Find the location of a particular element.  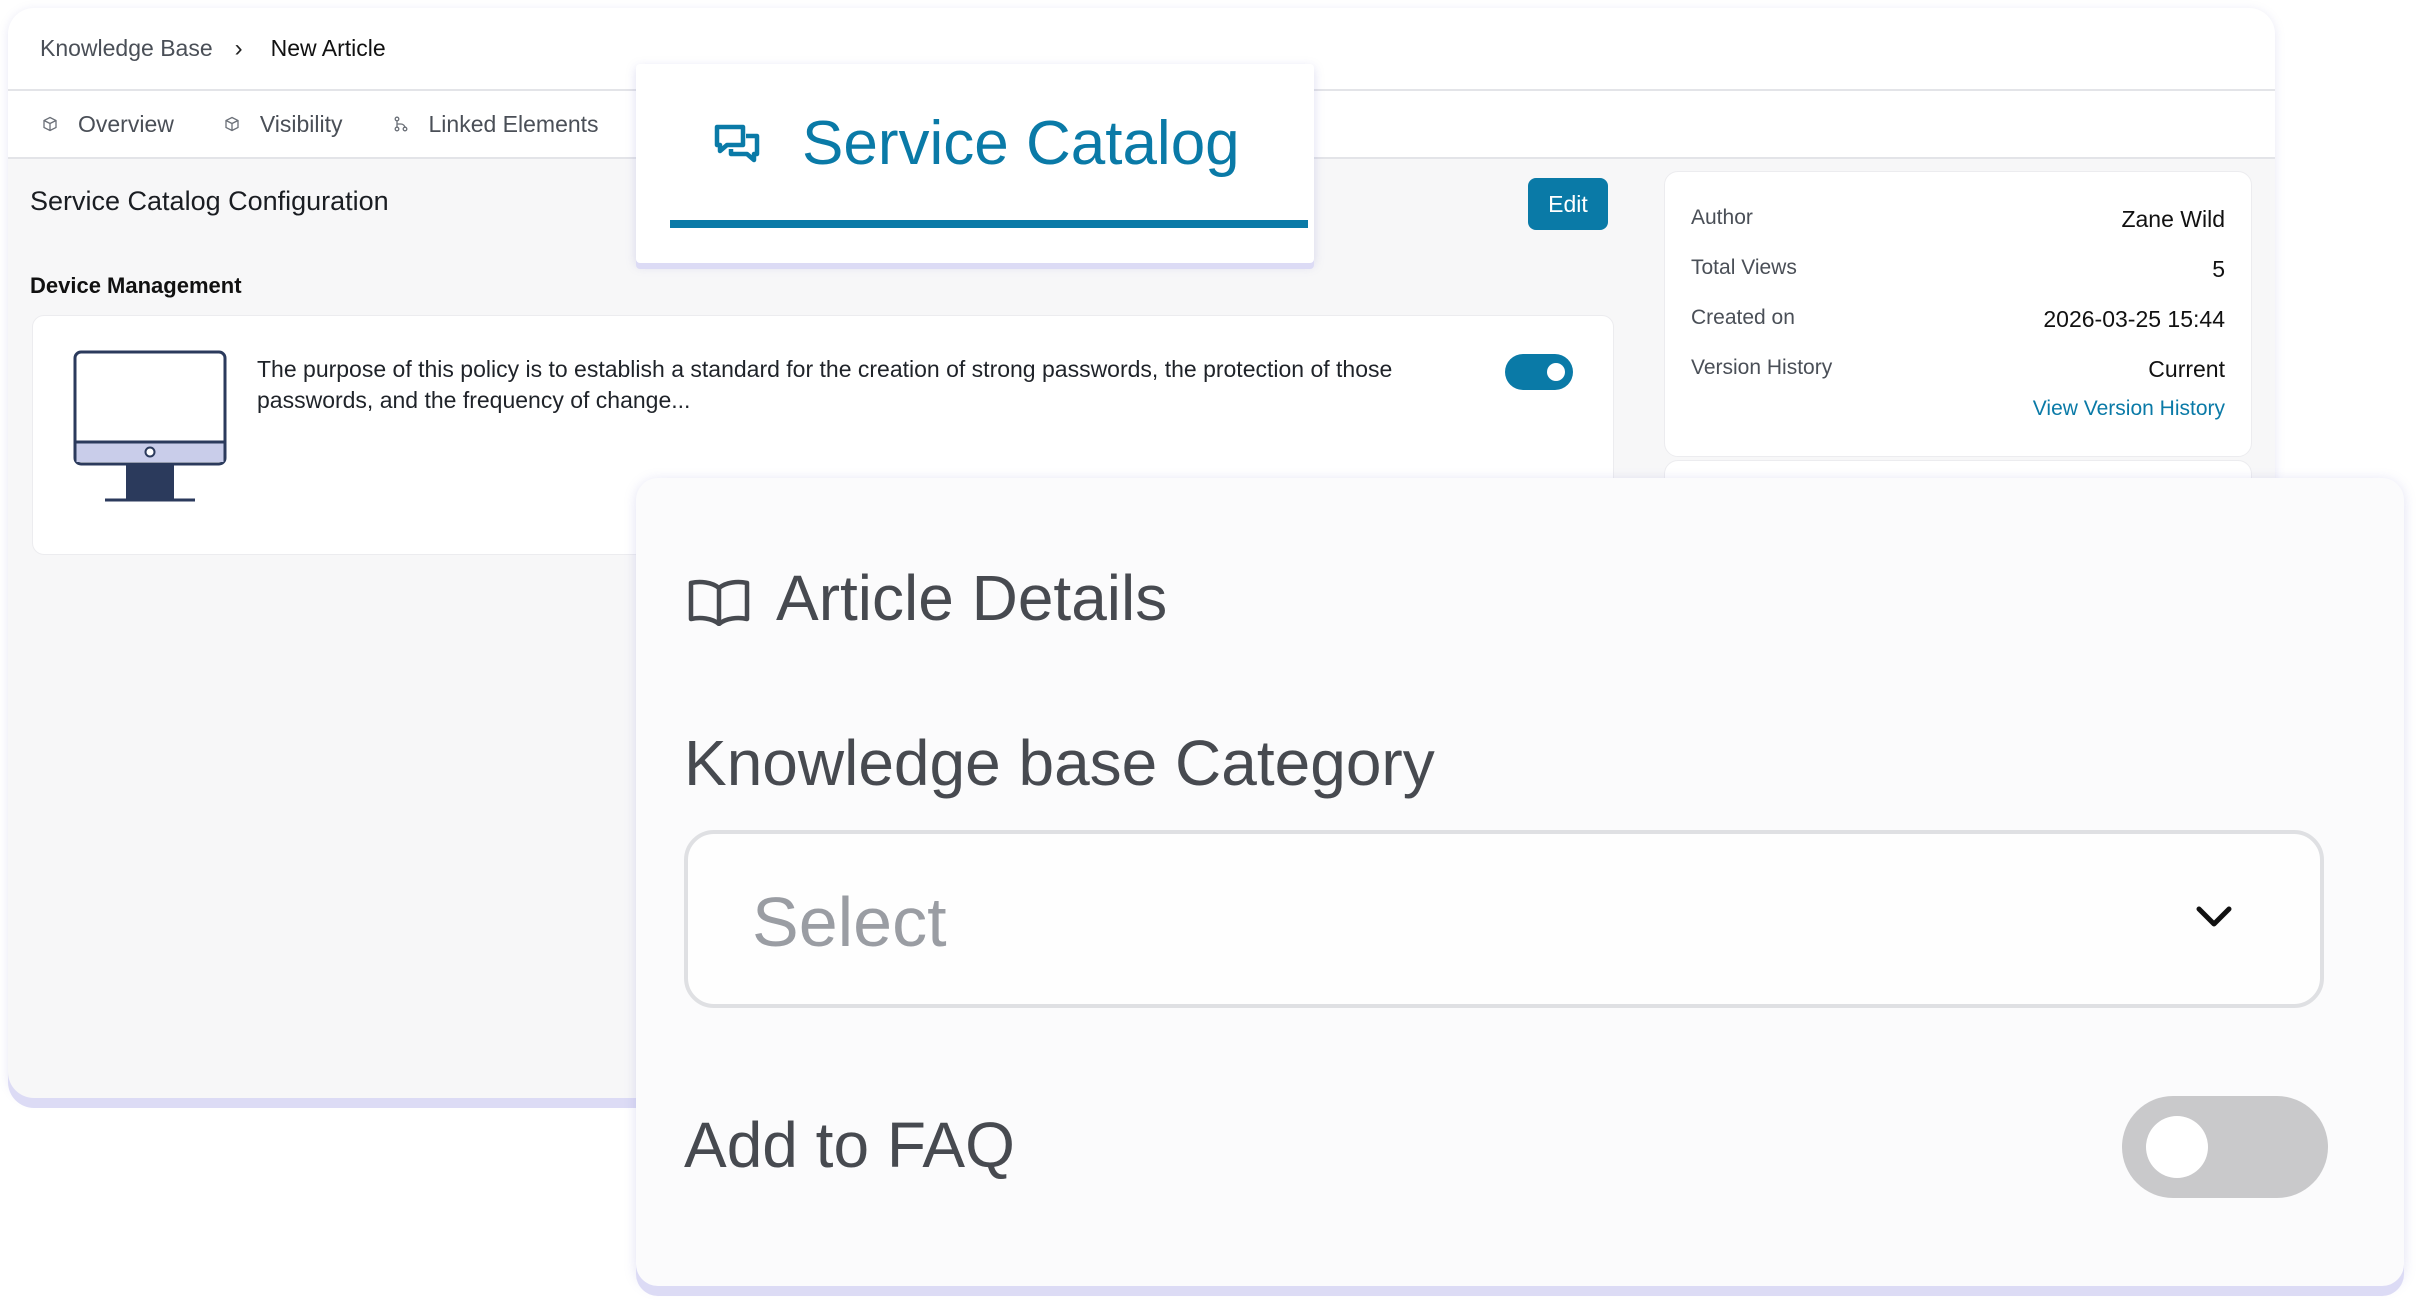

version-value: Current is located at coordinates (2186, 369).